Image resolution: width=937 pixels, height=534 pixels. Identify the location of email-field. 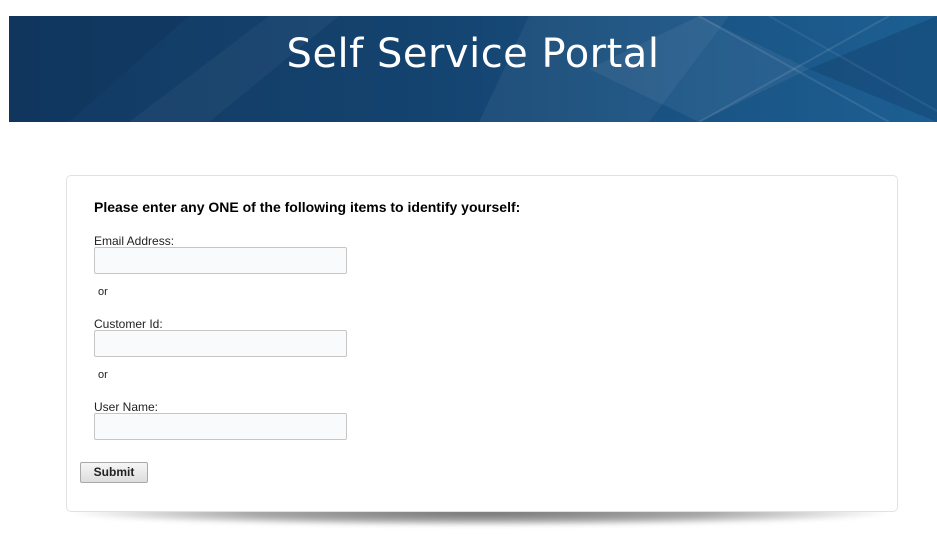
(220, 260).